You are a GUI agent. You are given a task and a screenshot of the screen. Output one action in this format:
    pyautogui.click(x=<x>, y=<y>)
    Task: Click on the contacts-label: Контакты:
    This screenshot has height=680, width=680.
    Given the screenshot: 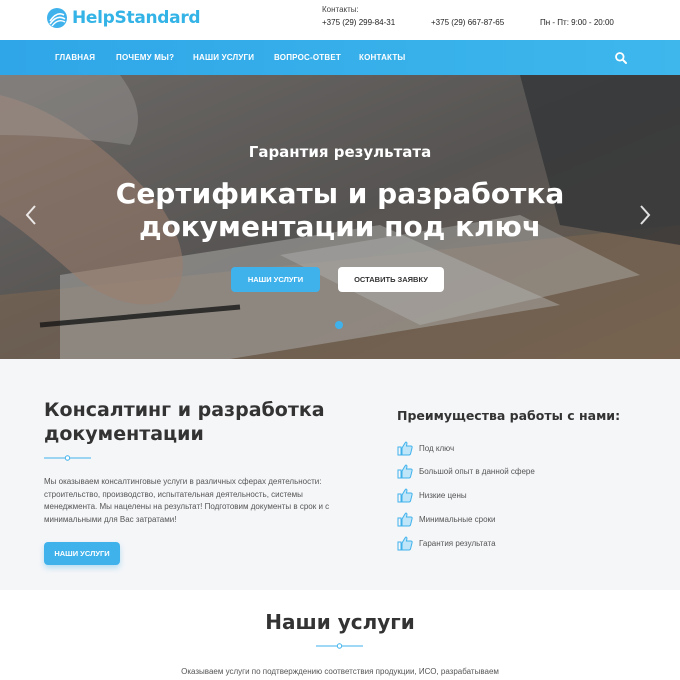 What is the action you would take?
    pyautogui.click(x=340, y=9)
    